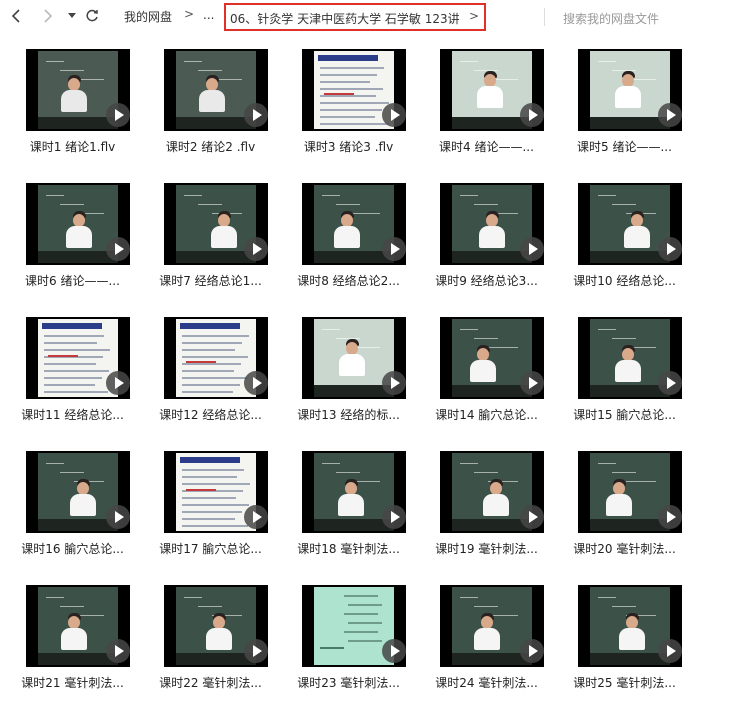 The image size is (737, 709). I want to click on breadcrumb-current-folder: 06、针灸学 天津中医药大学 石学敏 123讲, so click(345, 18).